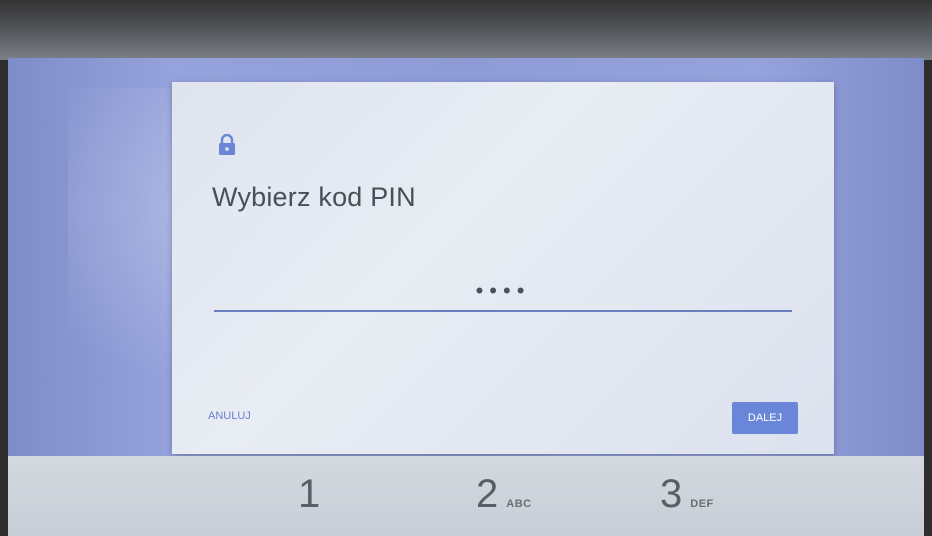  I want to click on key-2: 2 ABC, so click(504, 499).